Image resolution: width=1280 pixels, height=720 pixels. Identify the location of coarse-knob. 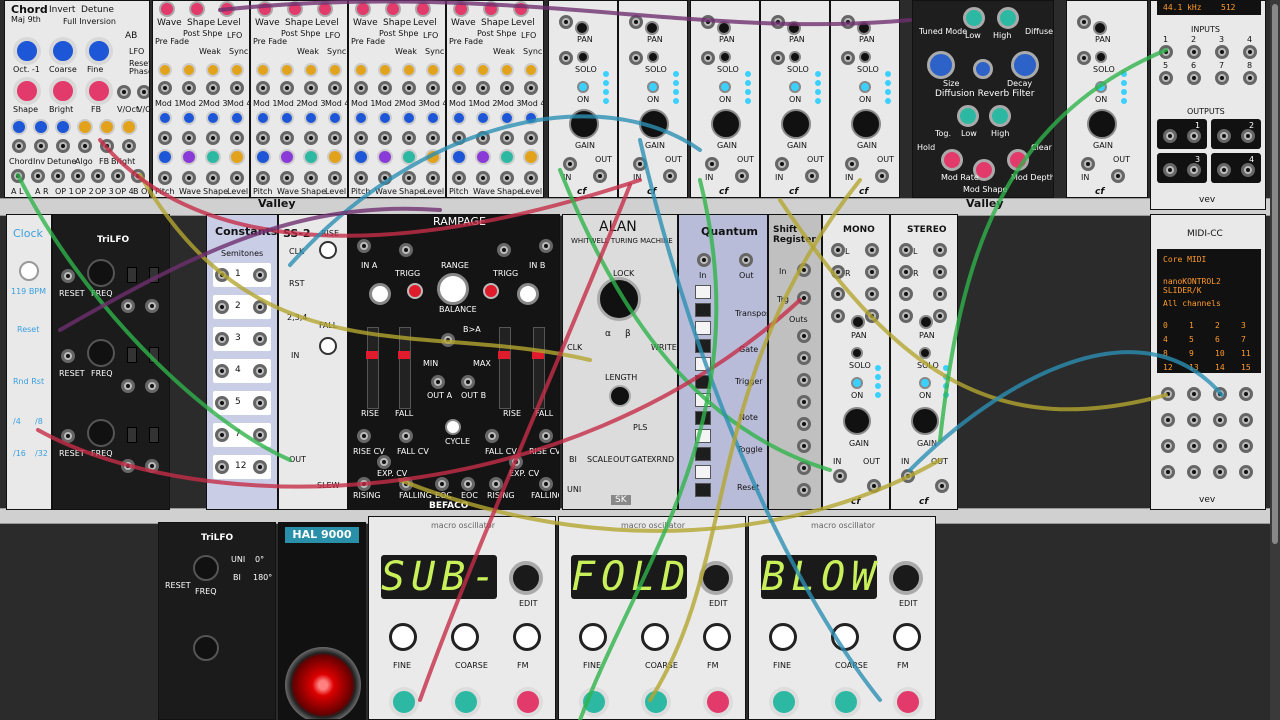
(63, 51).